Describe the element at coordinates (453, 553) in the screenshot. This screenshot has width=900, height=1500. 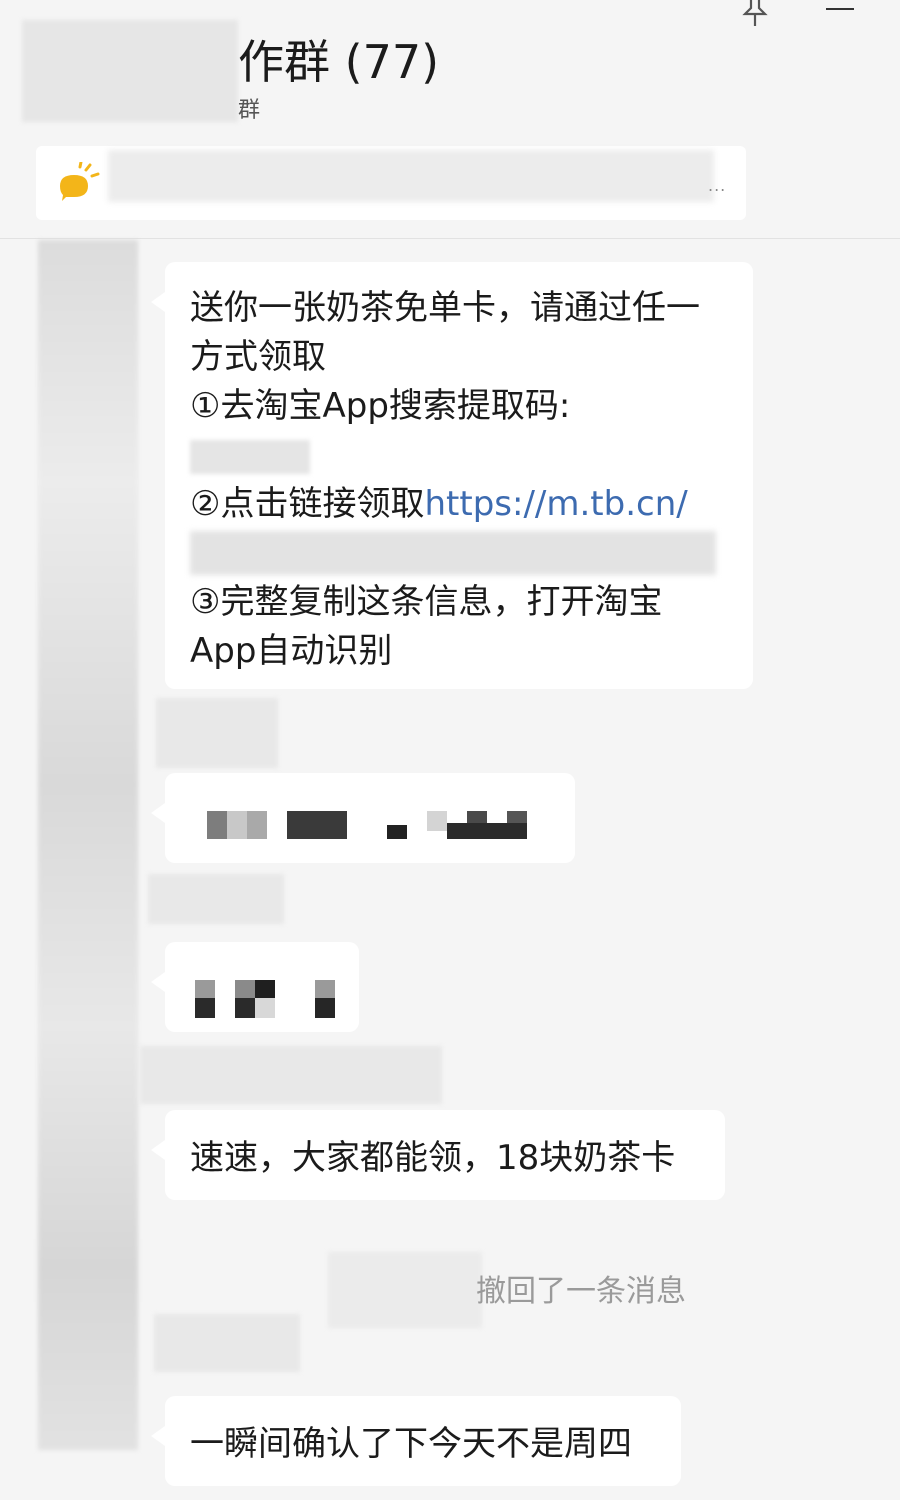
I see `redacted-url` at that location.